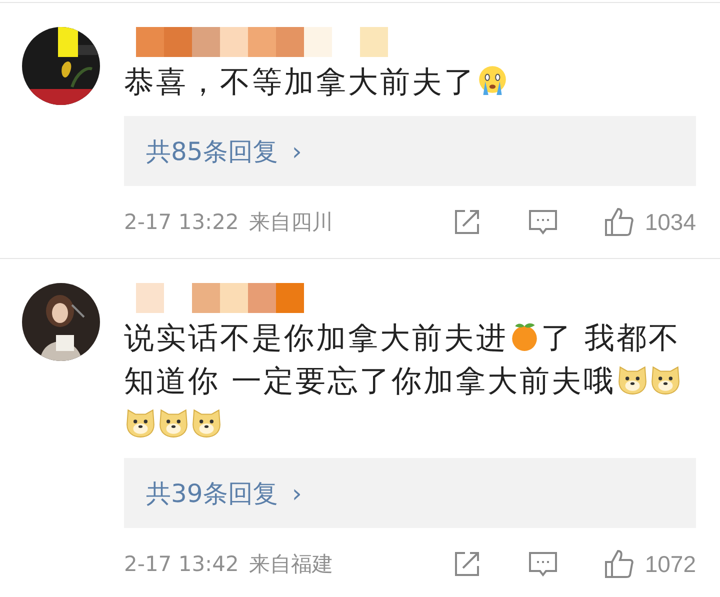  I want to click on comment-text: 知道你 一定要忘了你加拿大前夫哦, so click(370, 381).